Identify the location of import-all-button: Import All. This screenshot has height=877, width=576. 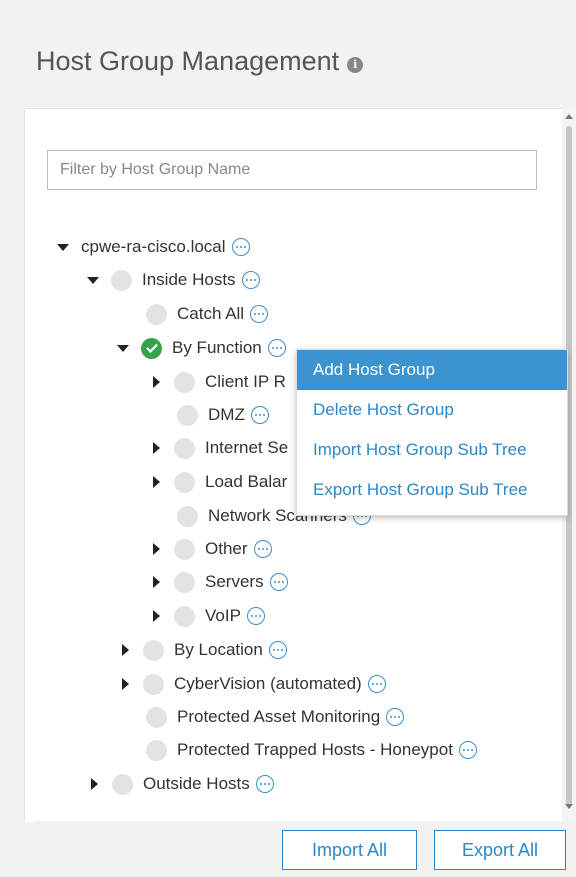
(349, 850).